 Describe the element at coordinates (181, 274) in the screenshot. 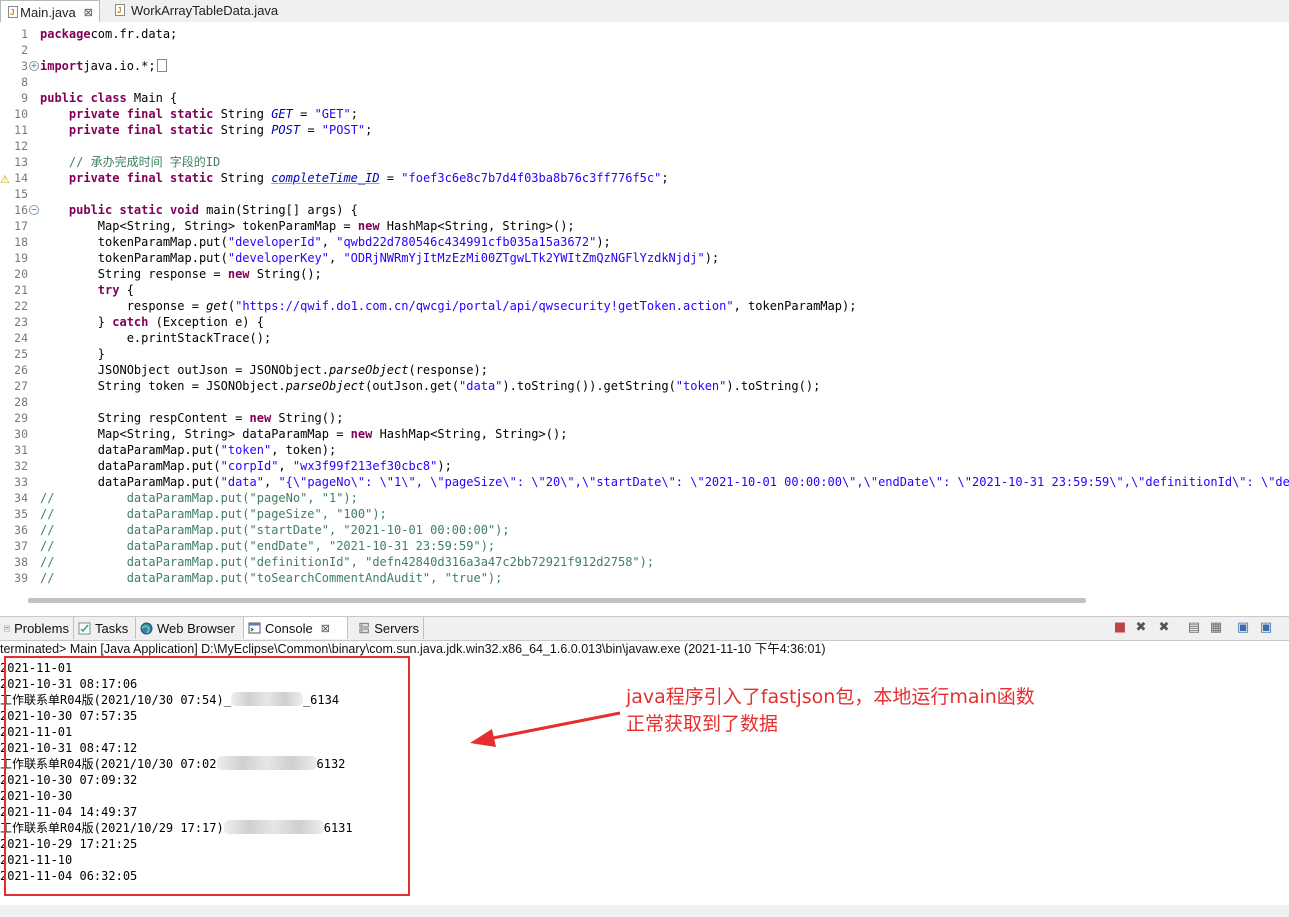

I see `code-text: String response = new String();` at that location.